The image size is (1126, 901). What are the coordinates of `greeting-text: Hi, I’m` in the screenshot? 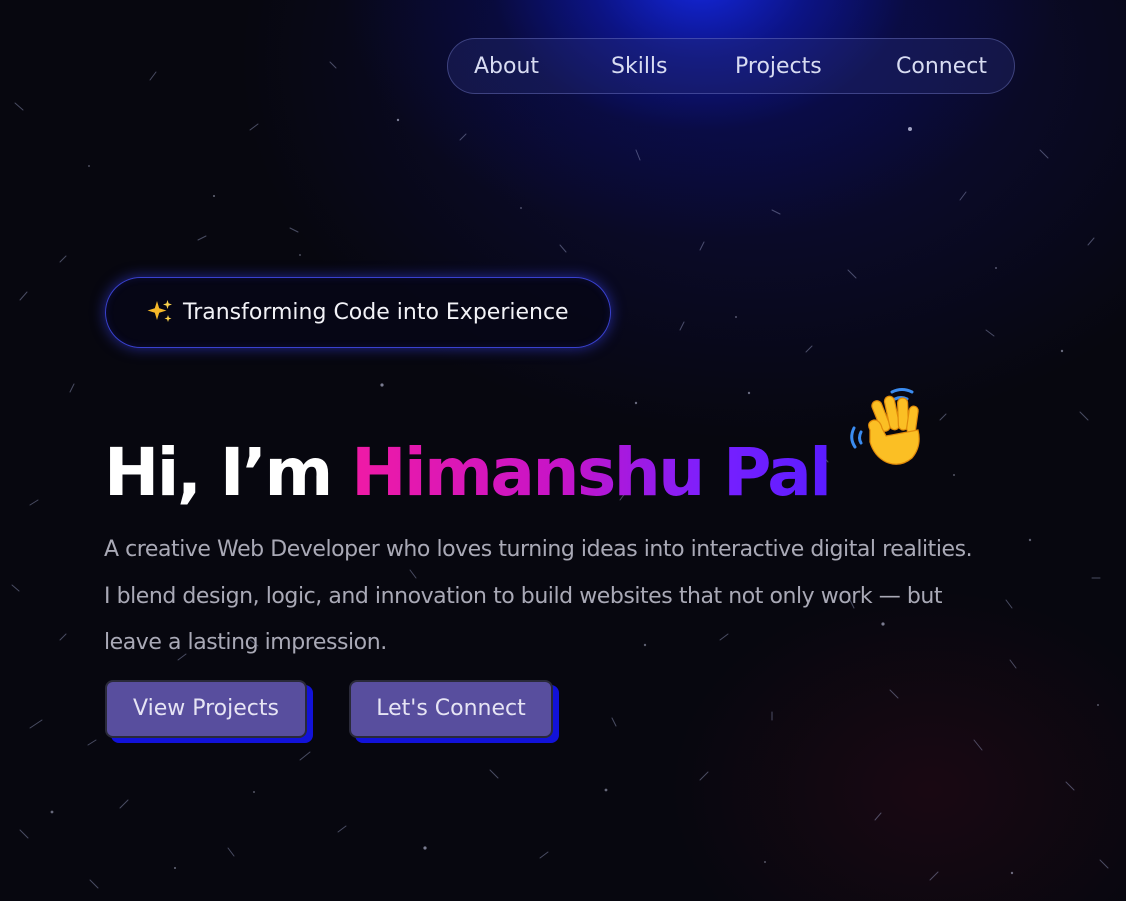 It's located at (228, 473).